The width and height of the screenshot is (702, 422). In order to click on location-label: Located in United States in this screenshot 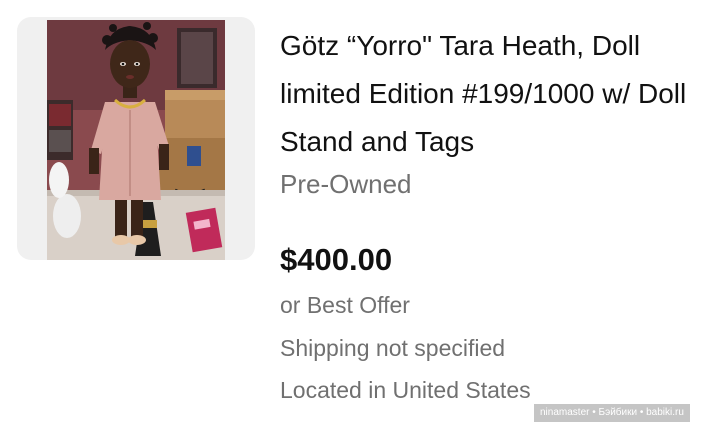, I will do `click(405, 390)`.